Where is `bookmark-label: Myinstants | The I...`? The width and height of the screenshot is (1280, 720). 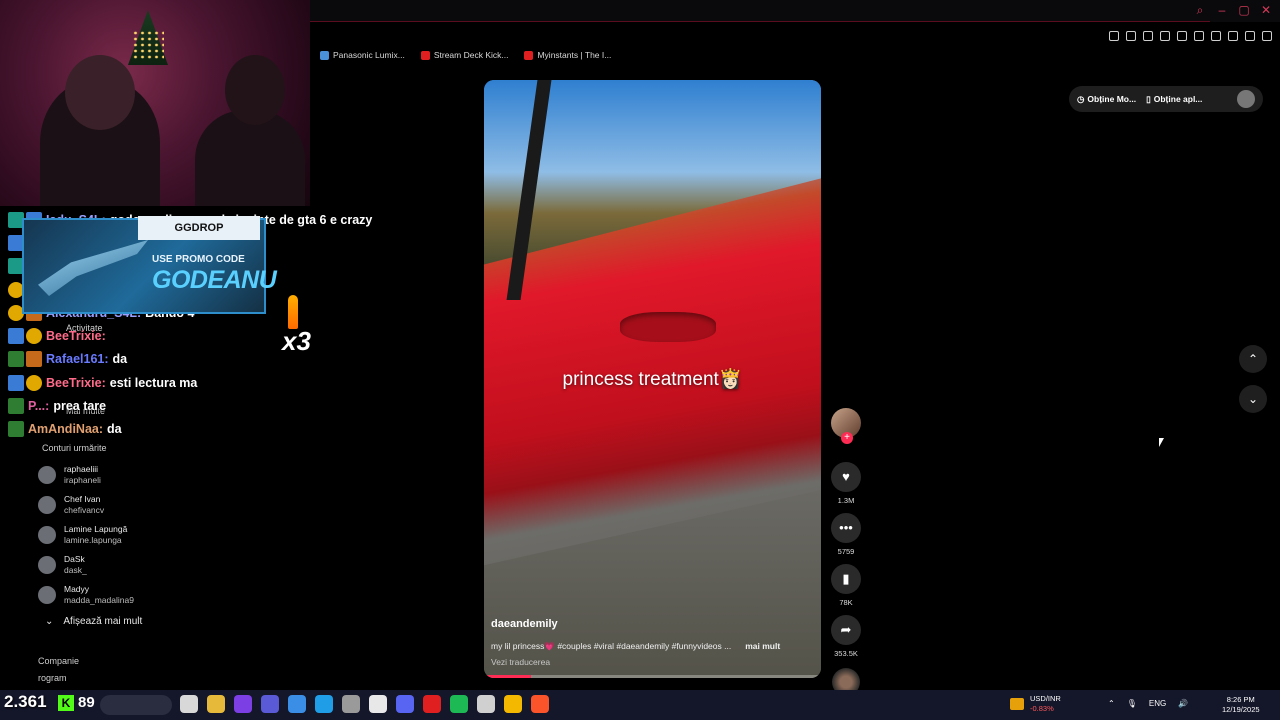 bookmark-label: Myinstants | The I... is located at coordinates (574, 55).